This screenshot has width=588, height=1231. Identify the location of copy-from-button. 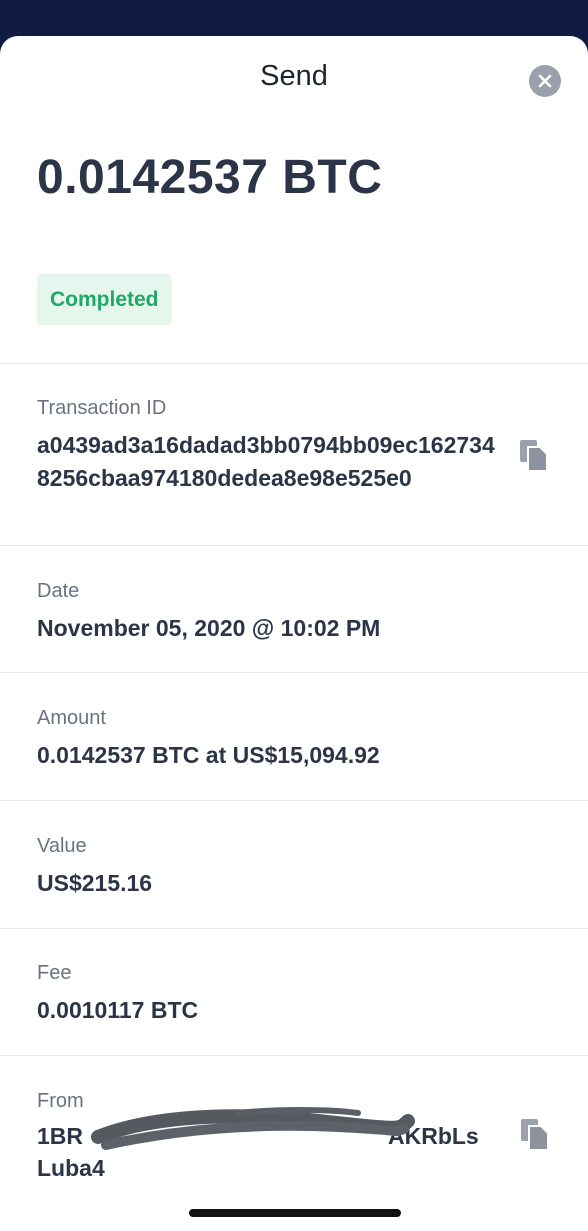
(535, 1135).